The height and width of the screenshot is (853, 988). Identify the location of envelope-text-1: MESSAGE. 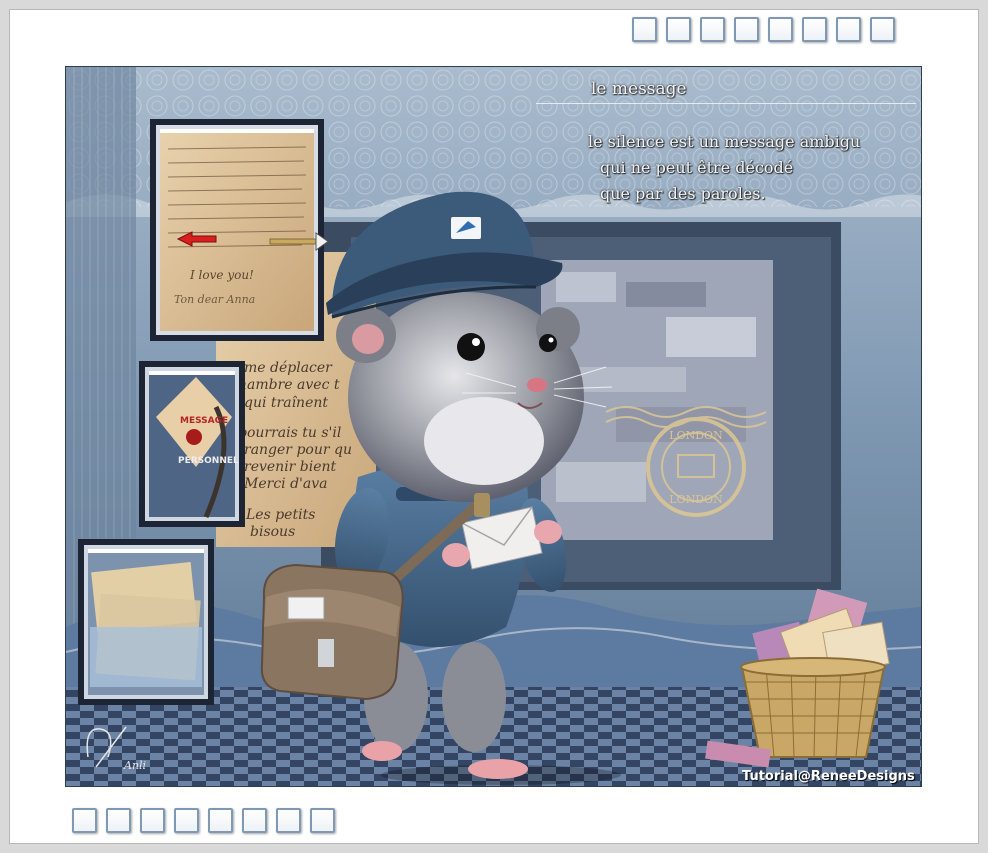
(204, 421).